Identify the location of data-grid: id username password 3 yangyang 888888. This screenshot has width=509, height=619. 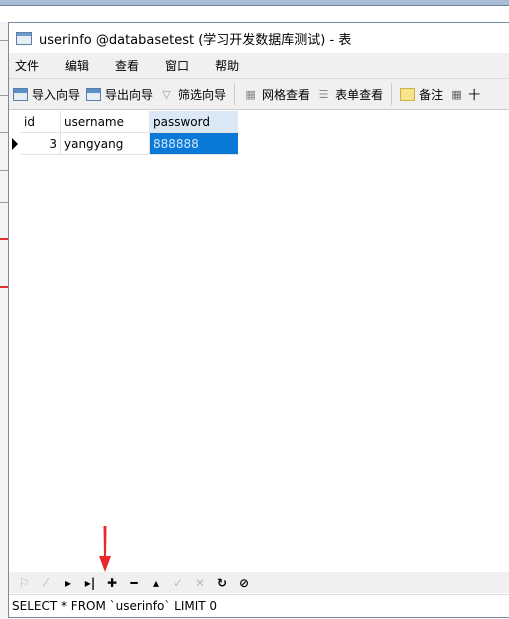
(123, 133).